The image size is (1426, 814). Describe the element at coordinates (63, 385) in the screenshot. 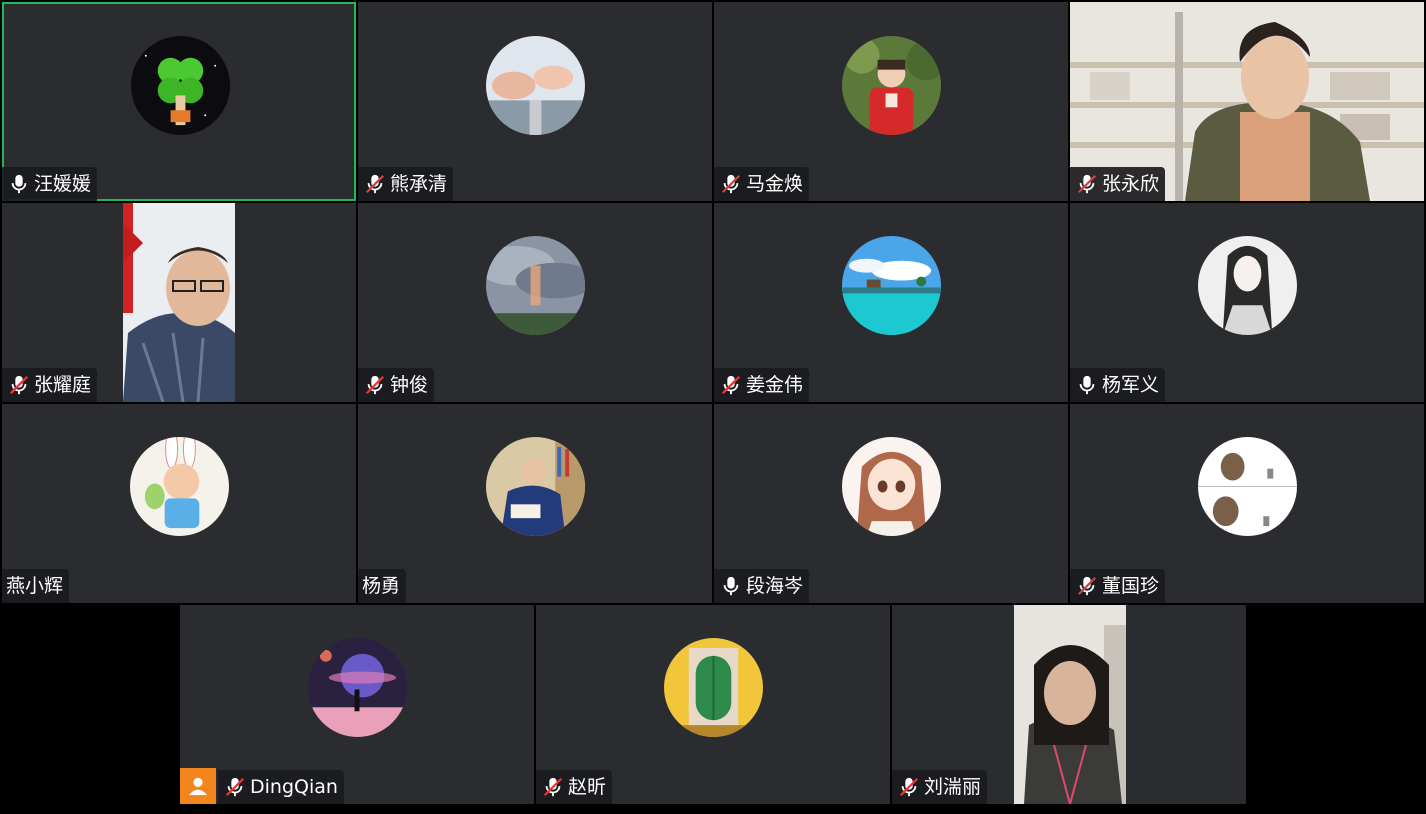

I see `participant-name: 张耀庭` at that location.